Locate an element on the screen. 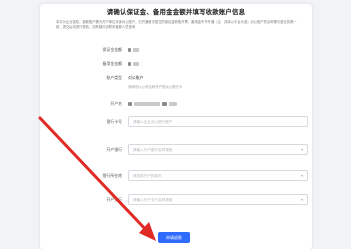 The image size is (351, 249). bank-label: 开户银行 is located at coordinates (114, 149).